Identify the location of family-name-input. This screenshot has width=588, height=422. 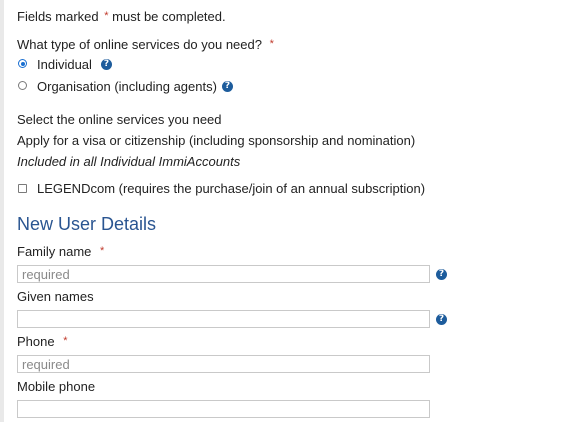
(223, 274).